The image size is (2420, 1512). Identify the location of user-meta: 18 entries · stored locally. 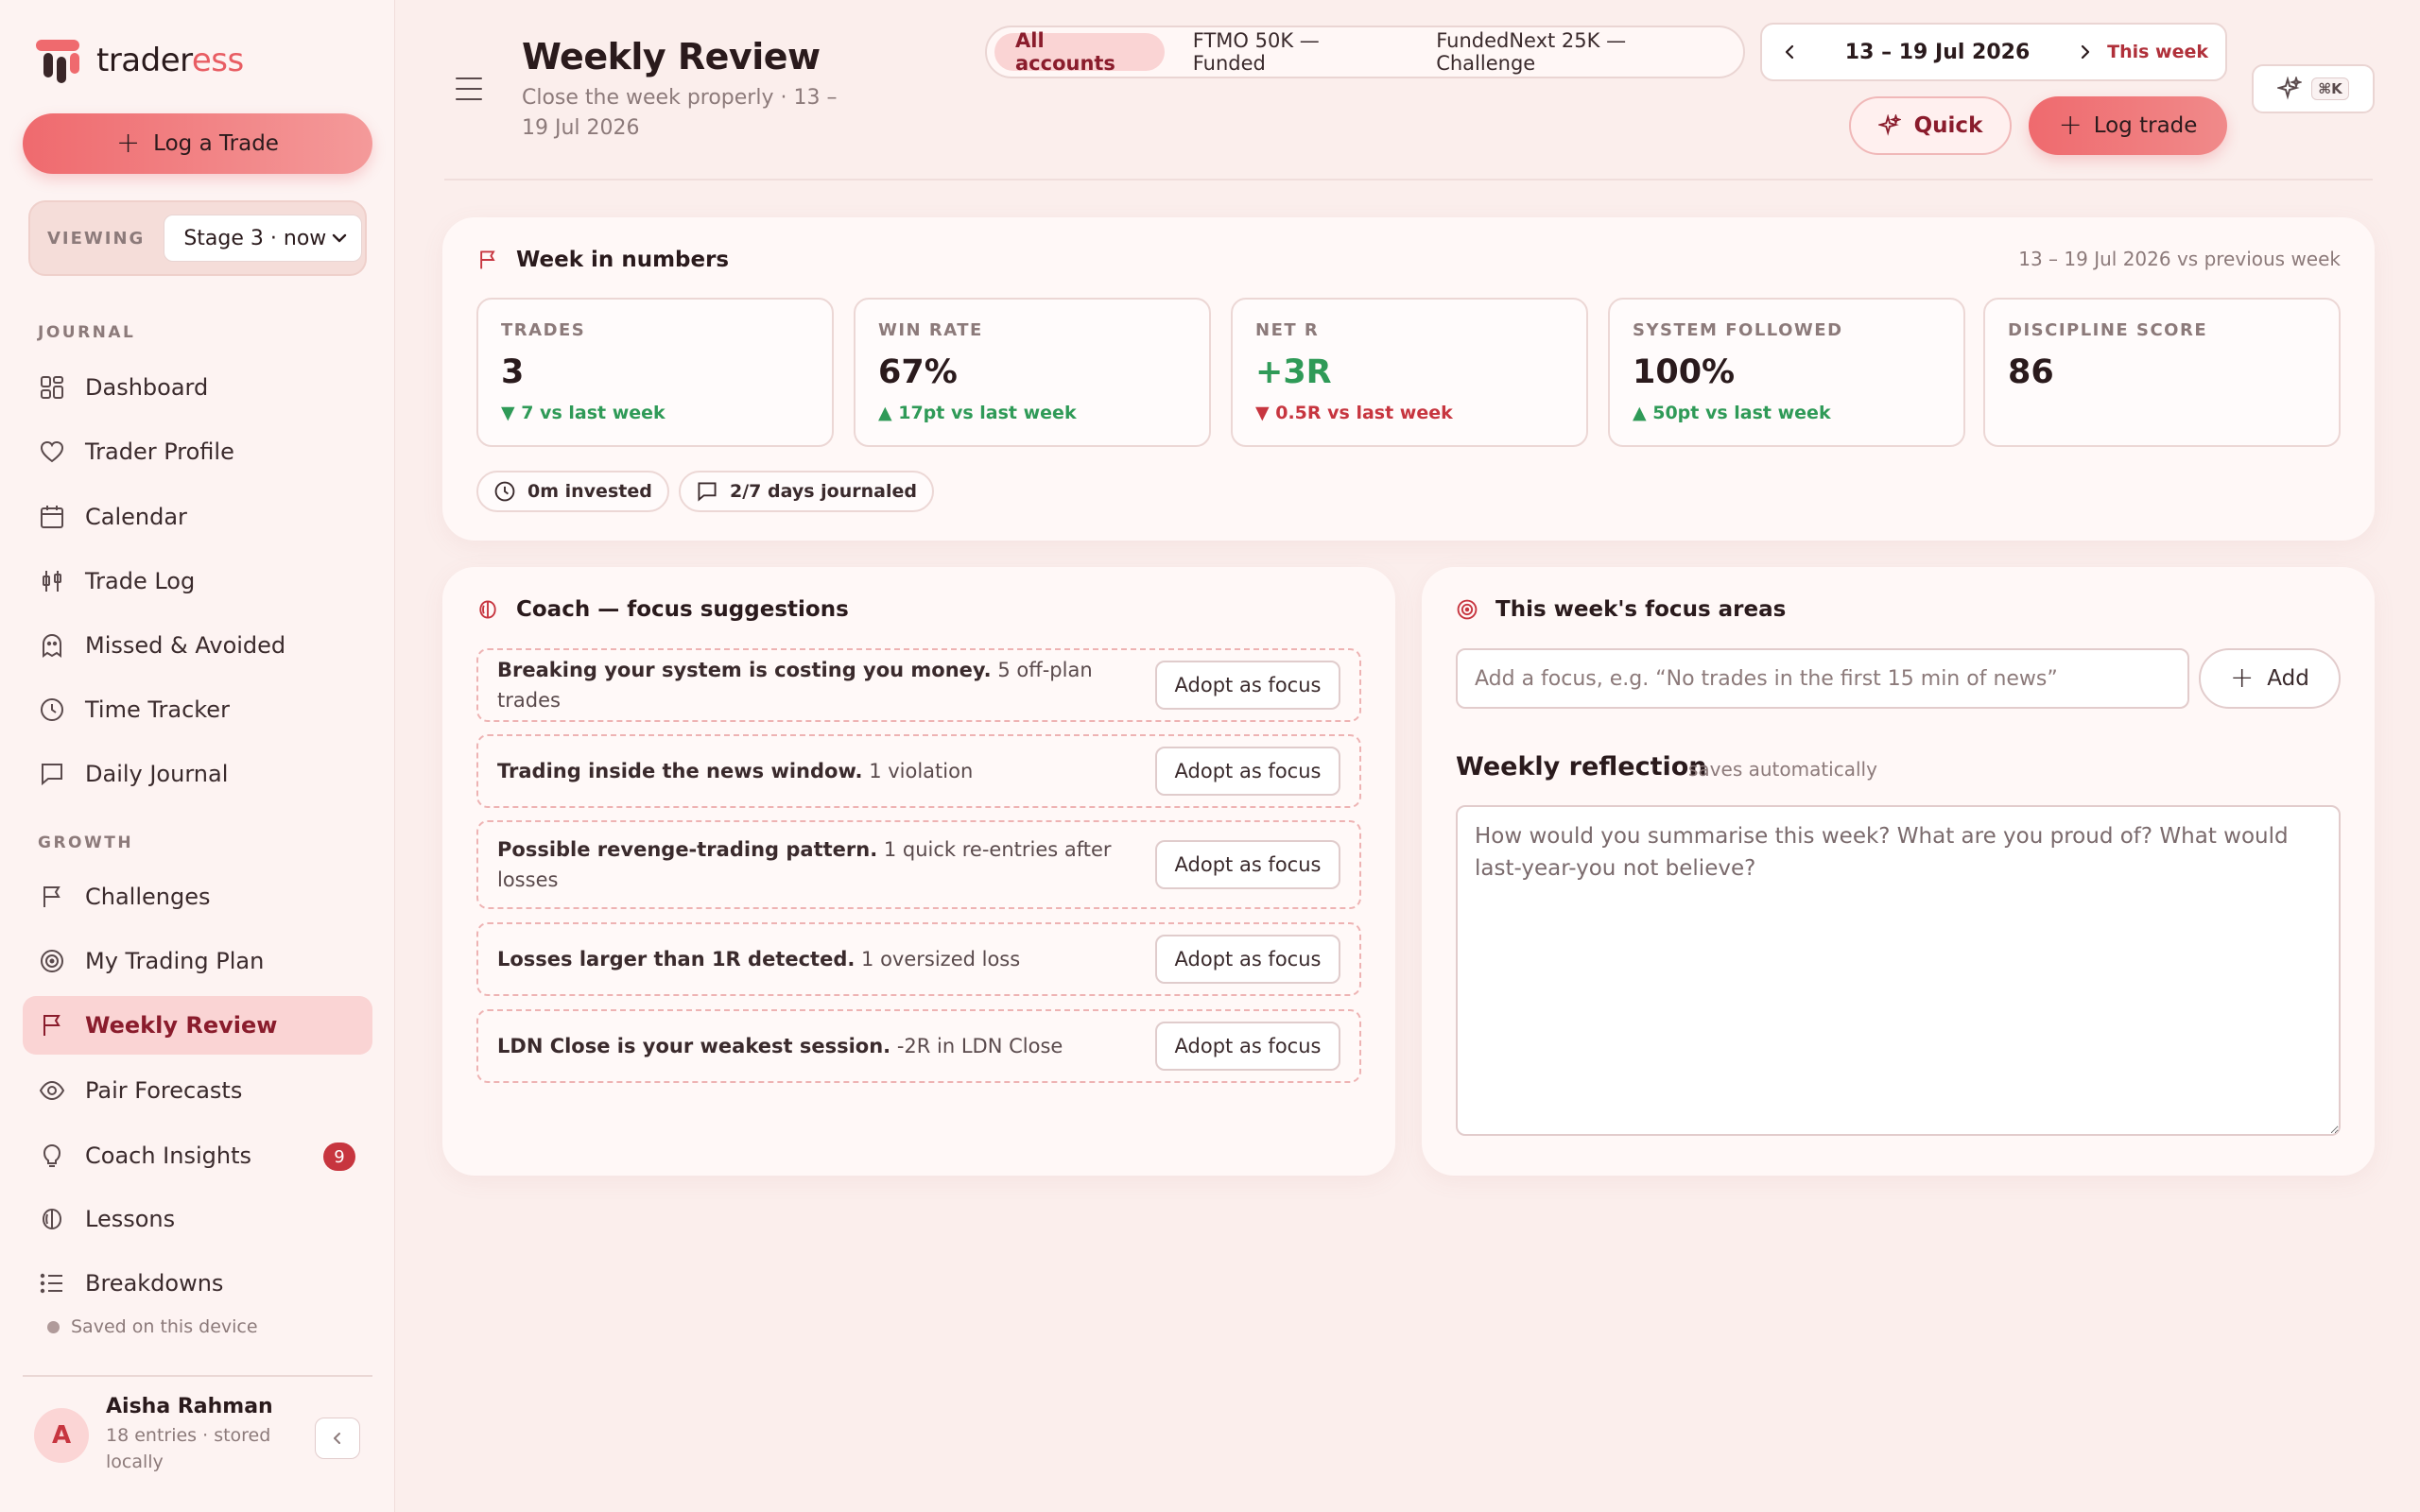
(188, 1448).